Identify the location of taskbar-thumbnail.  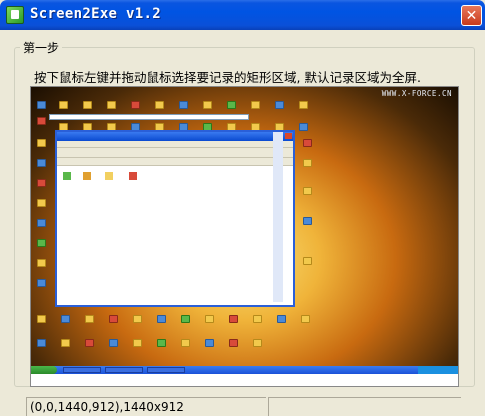
(244, 370).